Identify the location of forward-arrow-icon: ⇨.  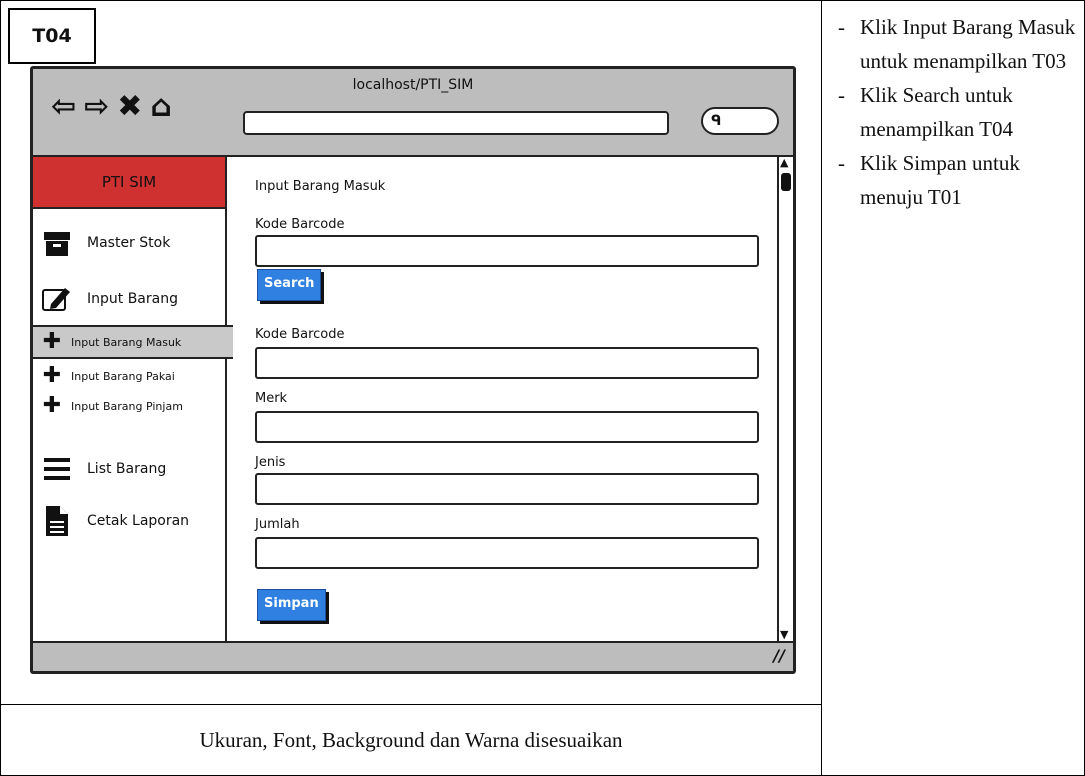
(96, 107).